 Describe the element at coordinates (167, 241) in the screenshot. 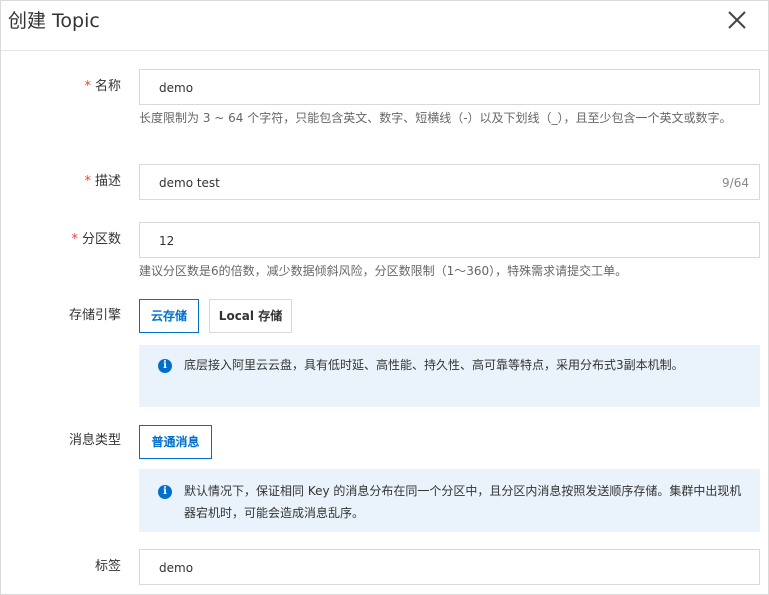

I see `partitions-input-value: 12` at that location.